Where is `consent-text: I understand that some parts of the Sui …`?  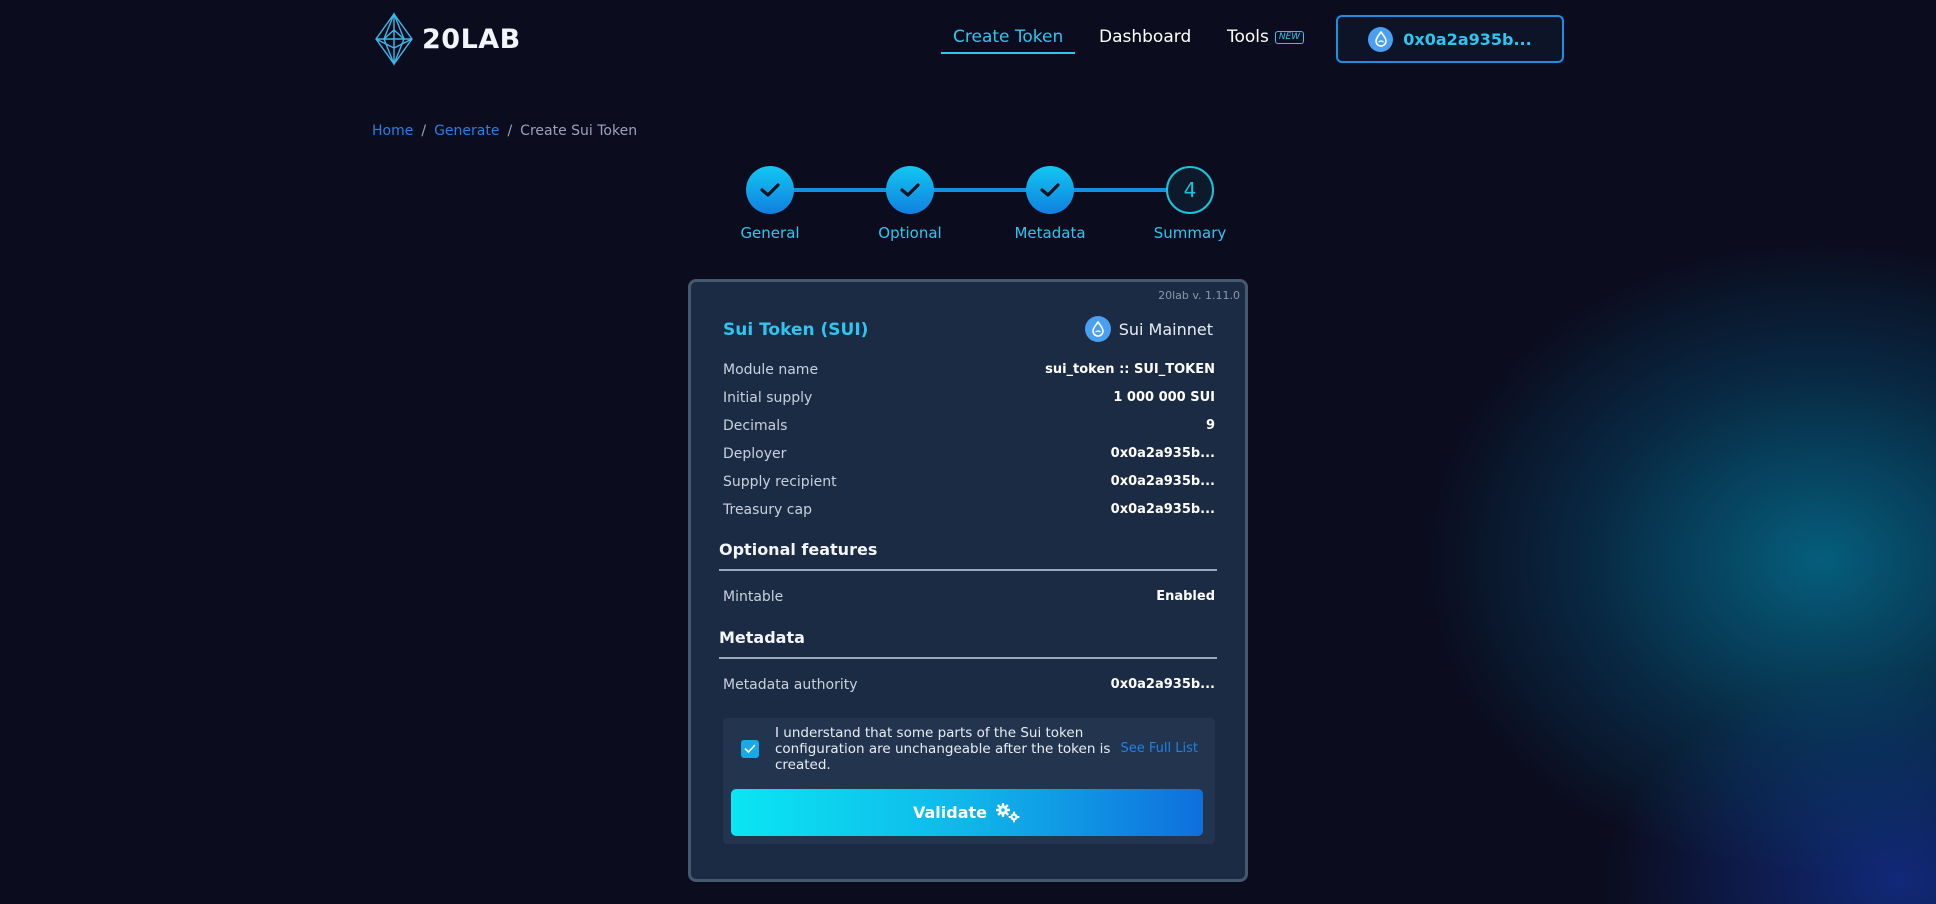
consent-text: I understand that some parts of the Sui … is located at coordinates (943, 749).